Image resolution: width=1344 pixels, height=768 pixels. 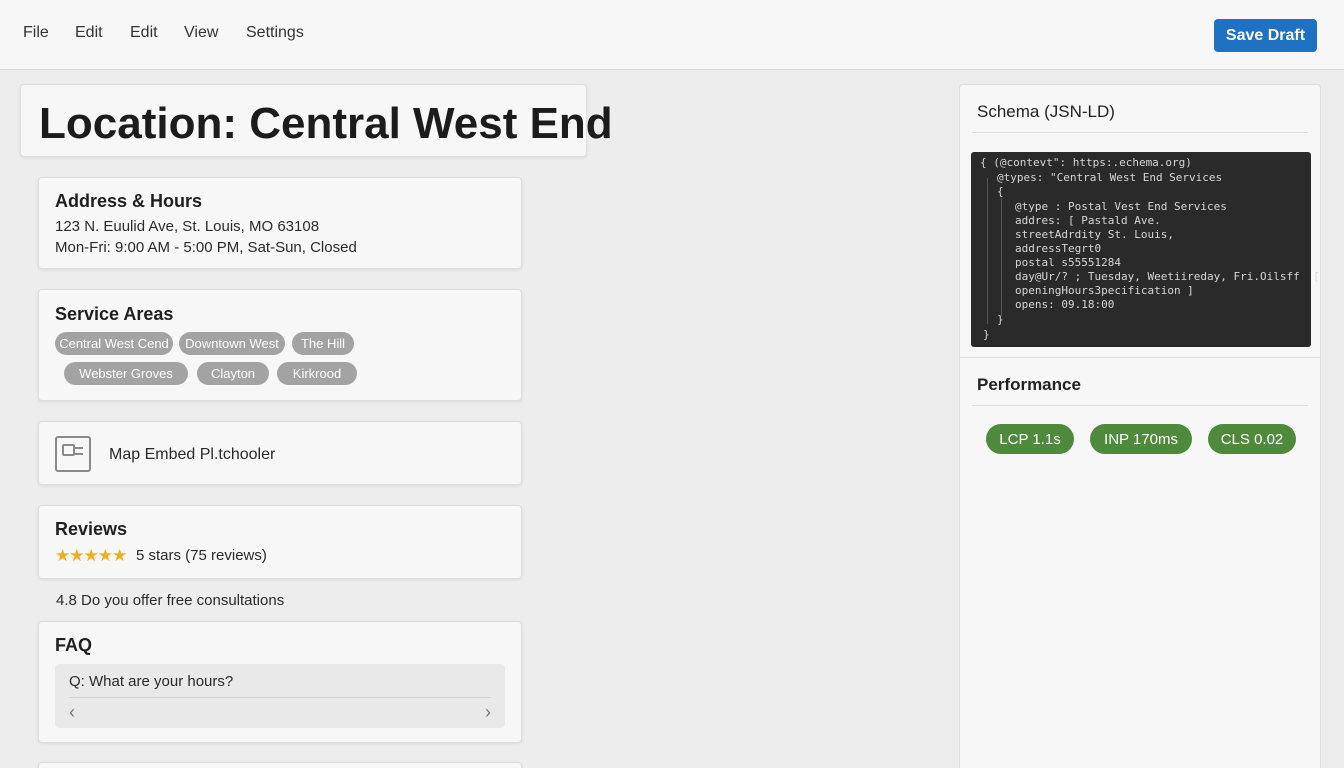 What do you see at coordinates (323, 343) in the screenshot?
I see `area-chip: The Hill` at bounding box center [323, 343].